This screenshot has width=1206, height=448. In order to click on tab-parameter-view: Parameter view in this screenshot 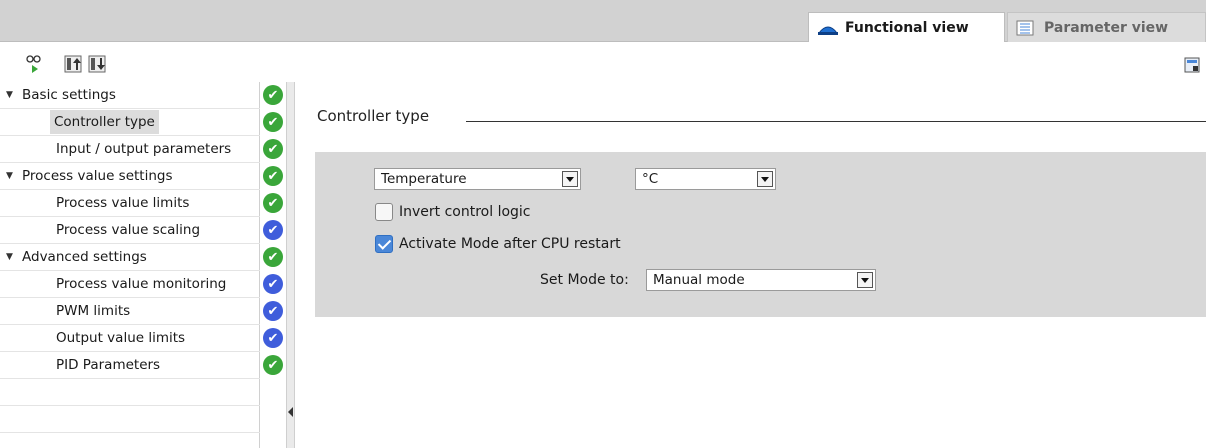, I will do `click(1106, 27)`.